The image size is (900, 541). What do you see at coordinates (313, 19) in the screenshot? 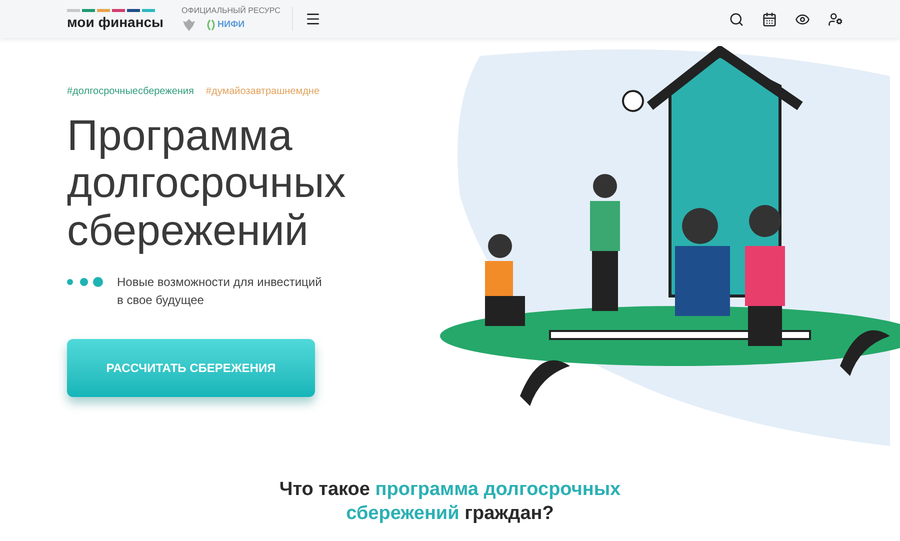
I see `menu-button` at bounding box center [313, 19].